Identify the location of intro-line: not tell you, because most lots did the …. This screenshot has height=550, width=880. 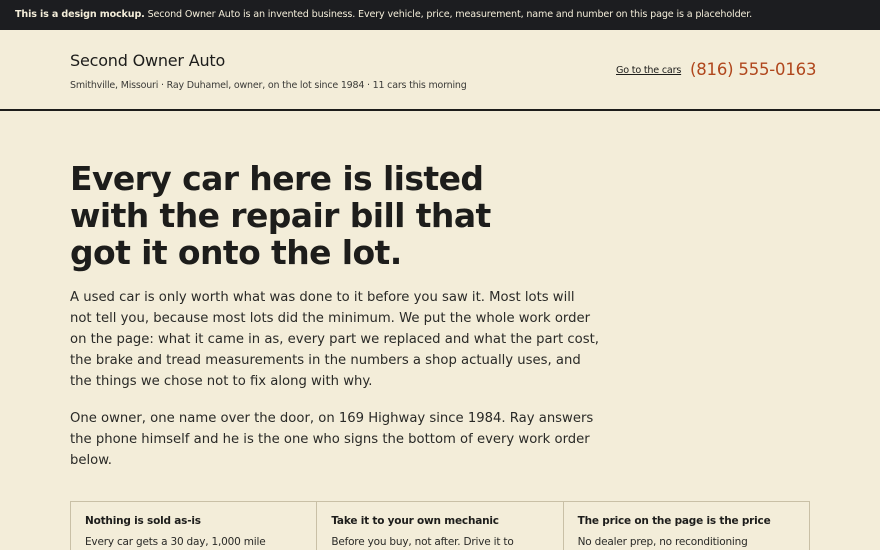
(330, 318).